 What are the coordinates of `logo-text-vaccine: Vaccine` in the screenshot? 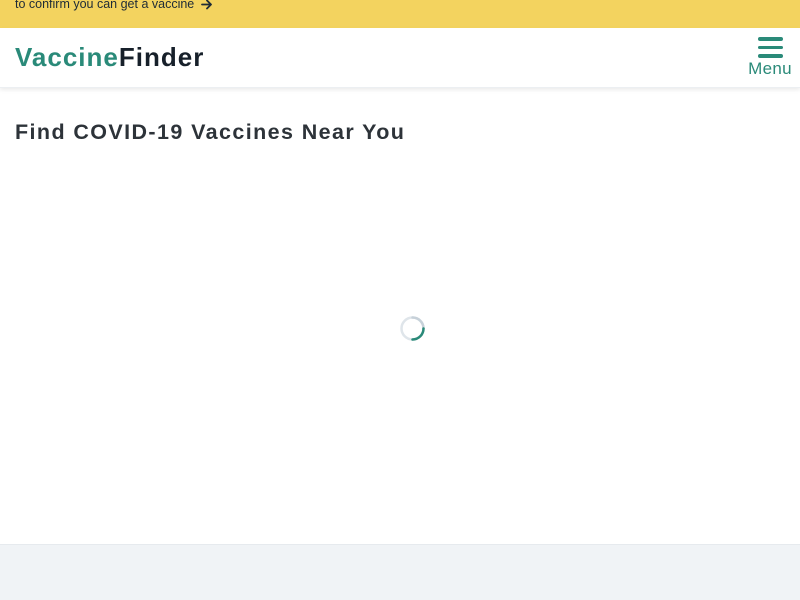 It's located at (67, 57).